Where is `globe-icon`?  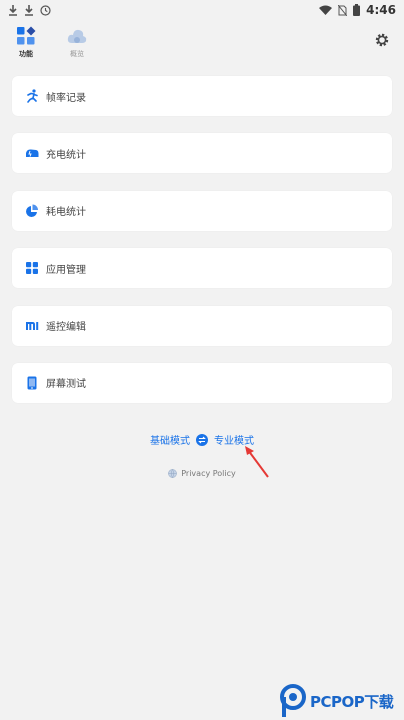 globe-icon is located at coordinates (173, 473).